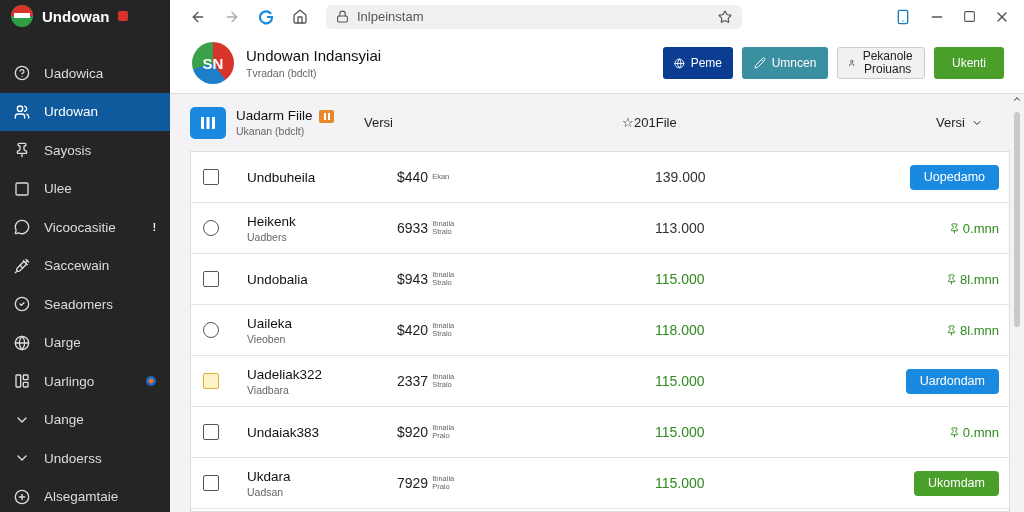 The image size is (1024, 512). What do you see at coordinates (208, 122) in the screenshot?
I see `app-icon` at bounding box center [208, 122].